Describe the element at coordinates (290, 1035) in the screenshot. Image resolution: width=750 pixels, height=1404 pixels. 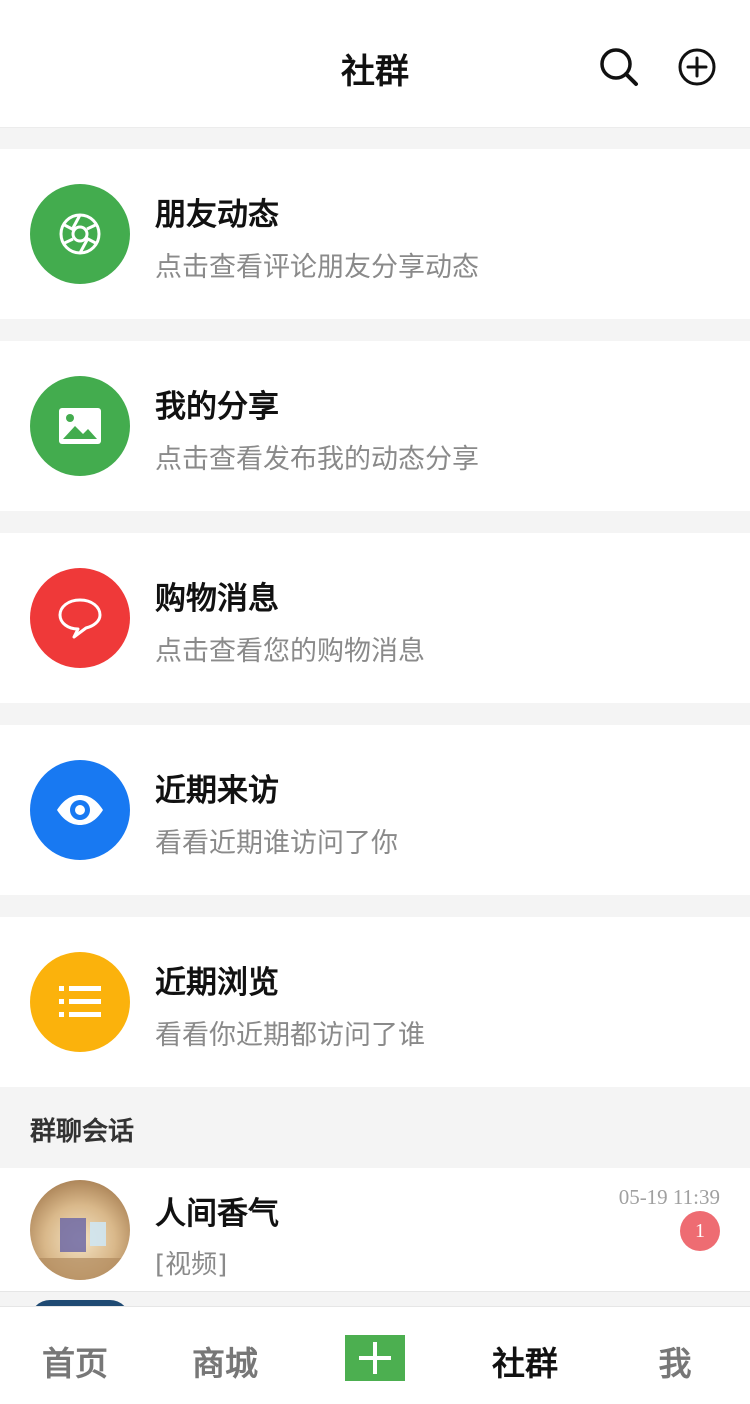
I see `card-subtitle: 看看你近期都访问了谁` at that location.